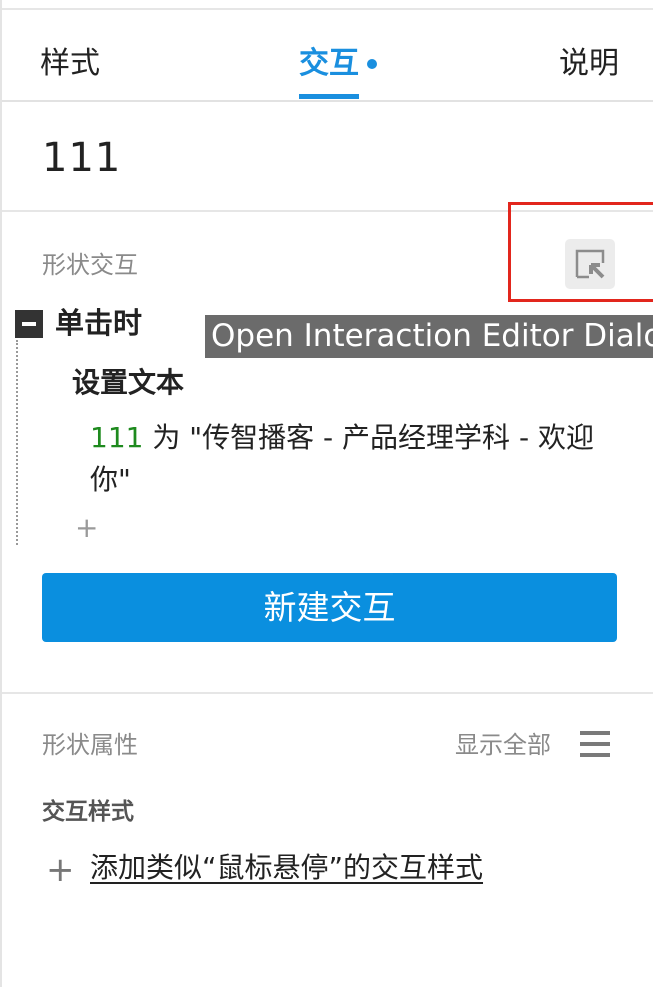  What do you see at coordinates (580, 252) in the screenshot?
I see `highlight-annotation` at bounding box center [580, 252].